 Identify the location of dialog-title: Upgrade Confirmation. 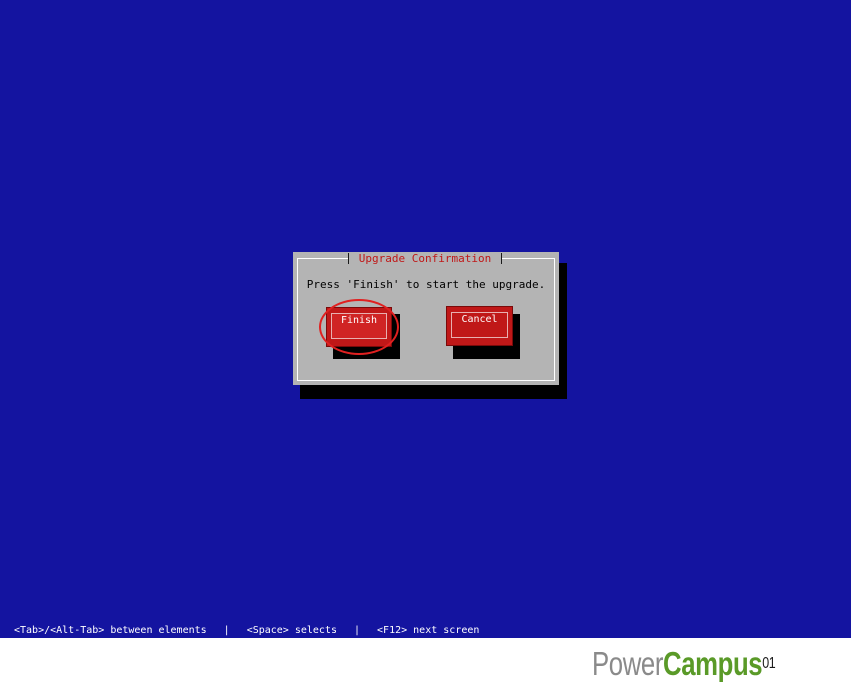
(425, 258).